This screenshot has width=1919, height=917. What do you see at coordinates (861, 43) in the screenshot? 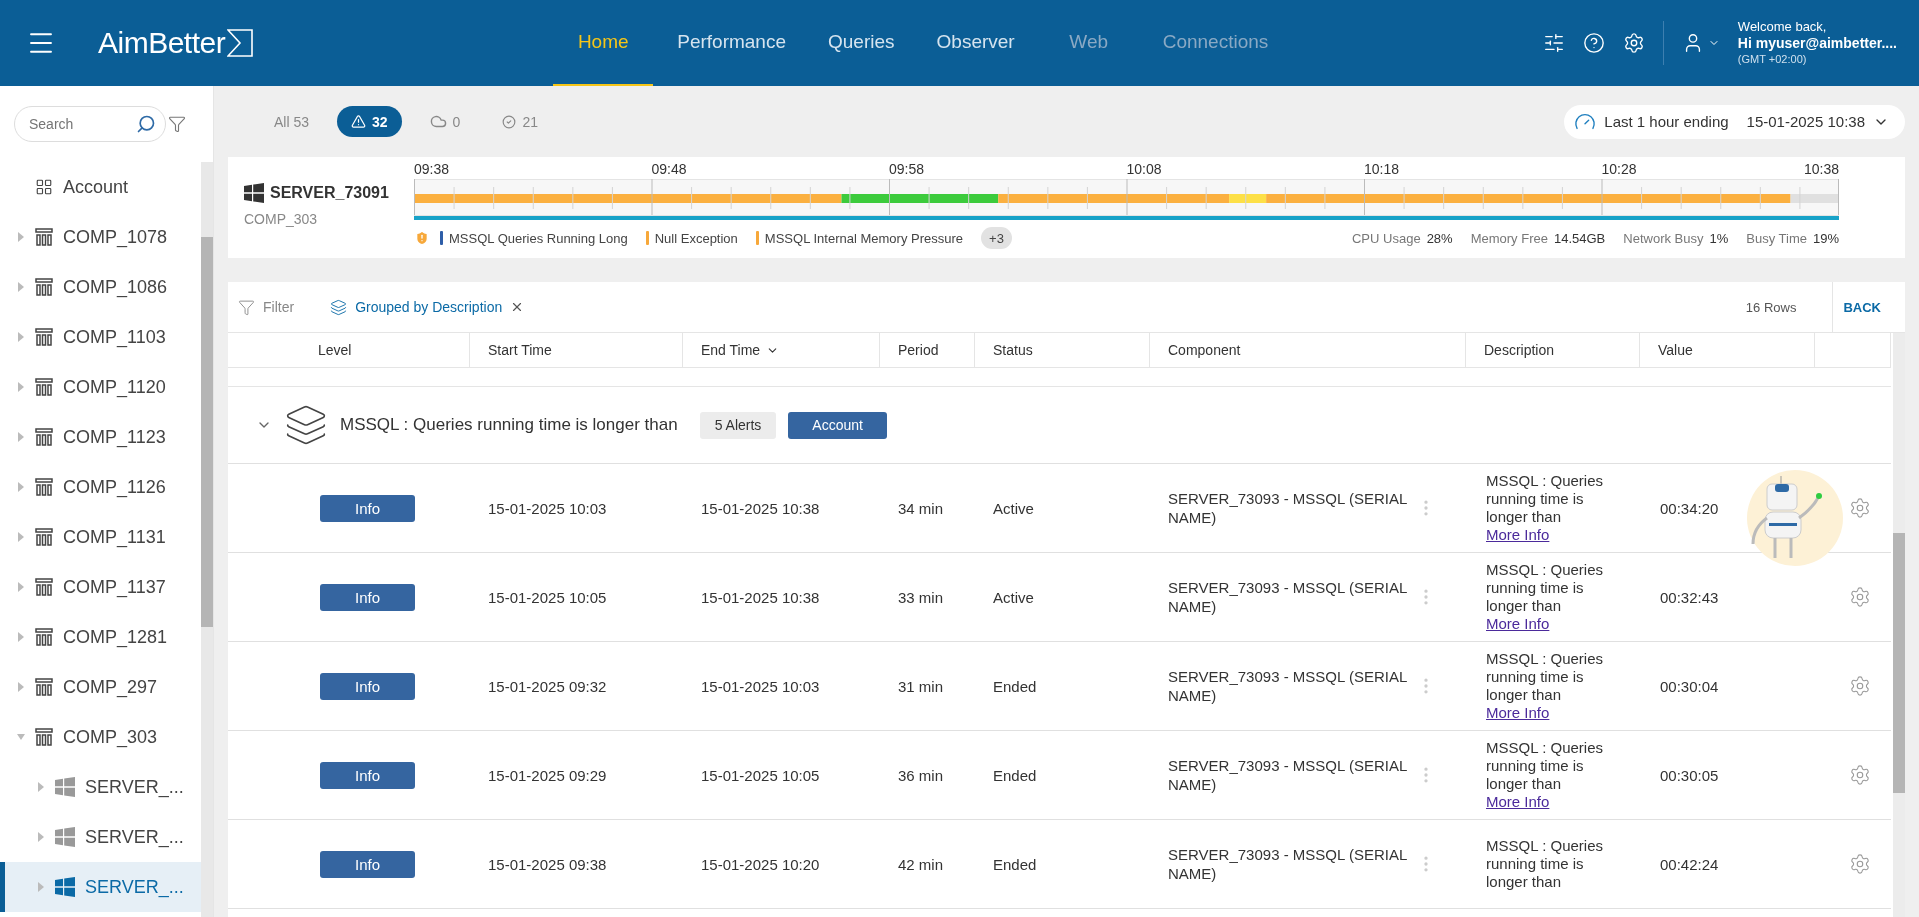
I see `nav-tab: Queries` at bounding box center [861, 43].